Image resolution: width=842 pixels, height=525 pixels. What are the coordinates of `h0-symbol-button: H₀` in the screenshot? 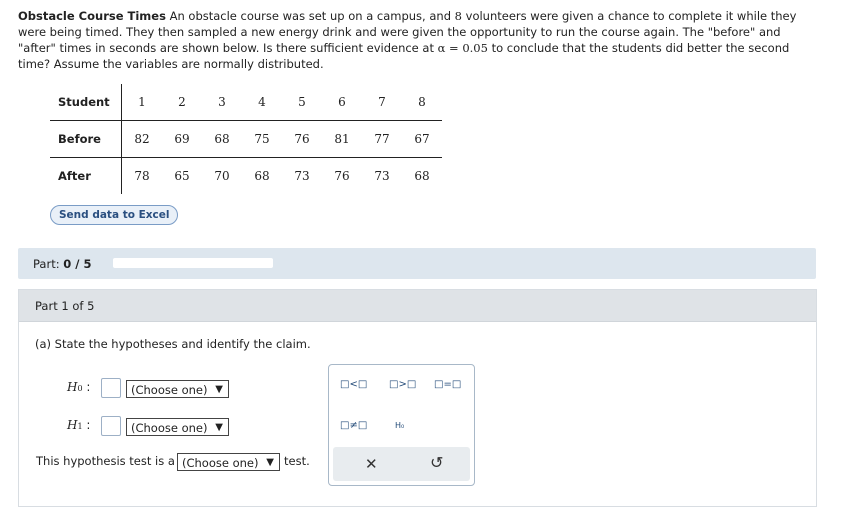 It's located at (399, 425).